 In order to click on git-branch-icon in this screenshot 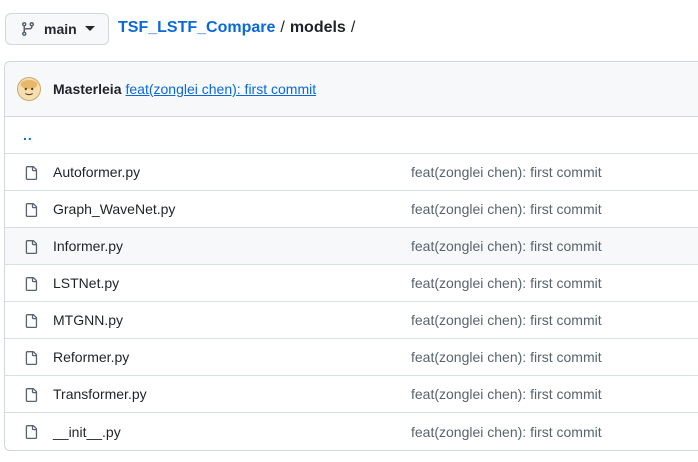, I will do `click(28, 29)`.